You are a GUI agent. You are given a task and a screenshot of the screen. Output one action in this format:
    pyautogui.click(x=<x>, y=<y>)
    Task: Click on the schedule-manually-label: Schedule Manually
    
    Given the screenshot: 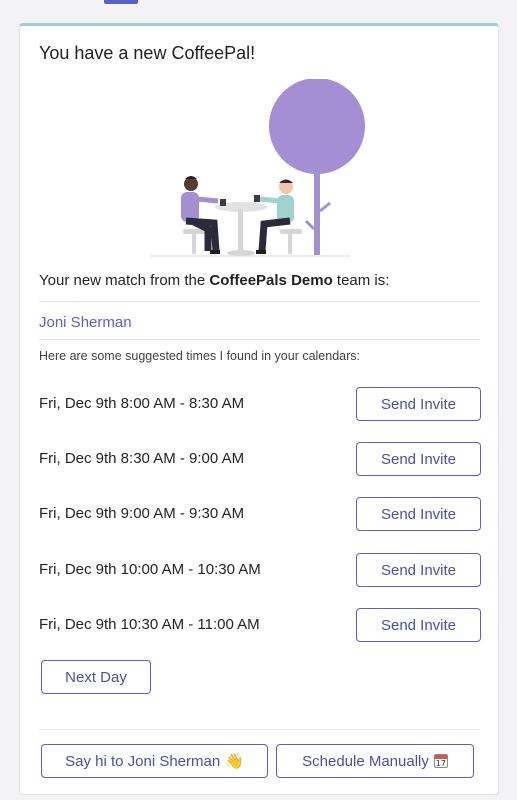 What is the action you would take?
    pyautogui.click(x=365, y=761)
    